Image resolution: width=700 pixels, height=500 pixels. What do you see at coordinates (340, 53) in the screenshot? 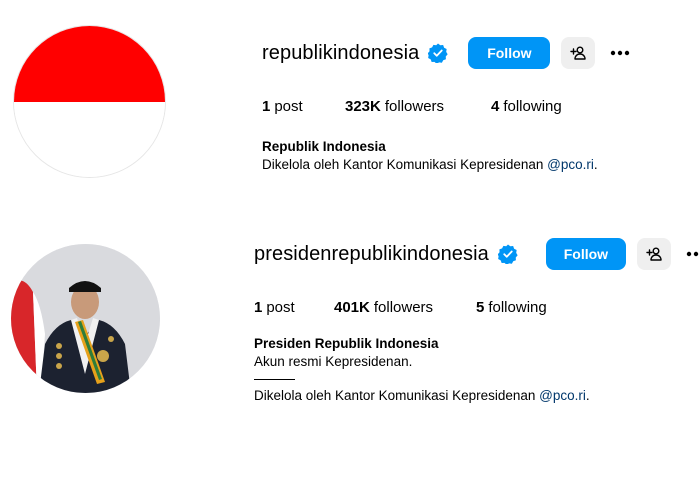
I see `username: republikindonesia` at bounding box center [340, 53].